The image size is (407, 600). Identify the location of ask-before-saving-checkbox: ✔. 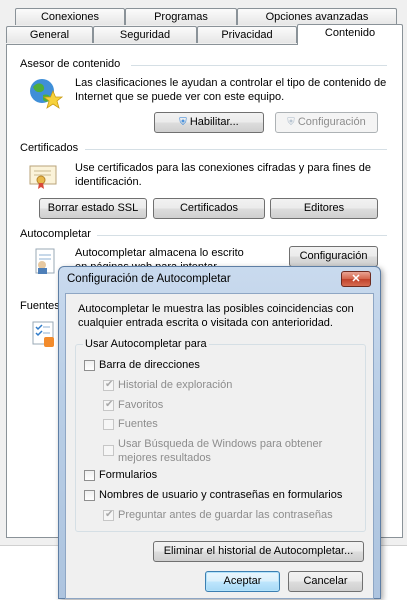
(108, 515).